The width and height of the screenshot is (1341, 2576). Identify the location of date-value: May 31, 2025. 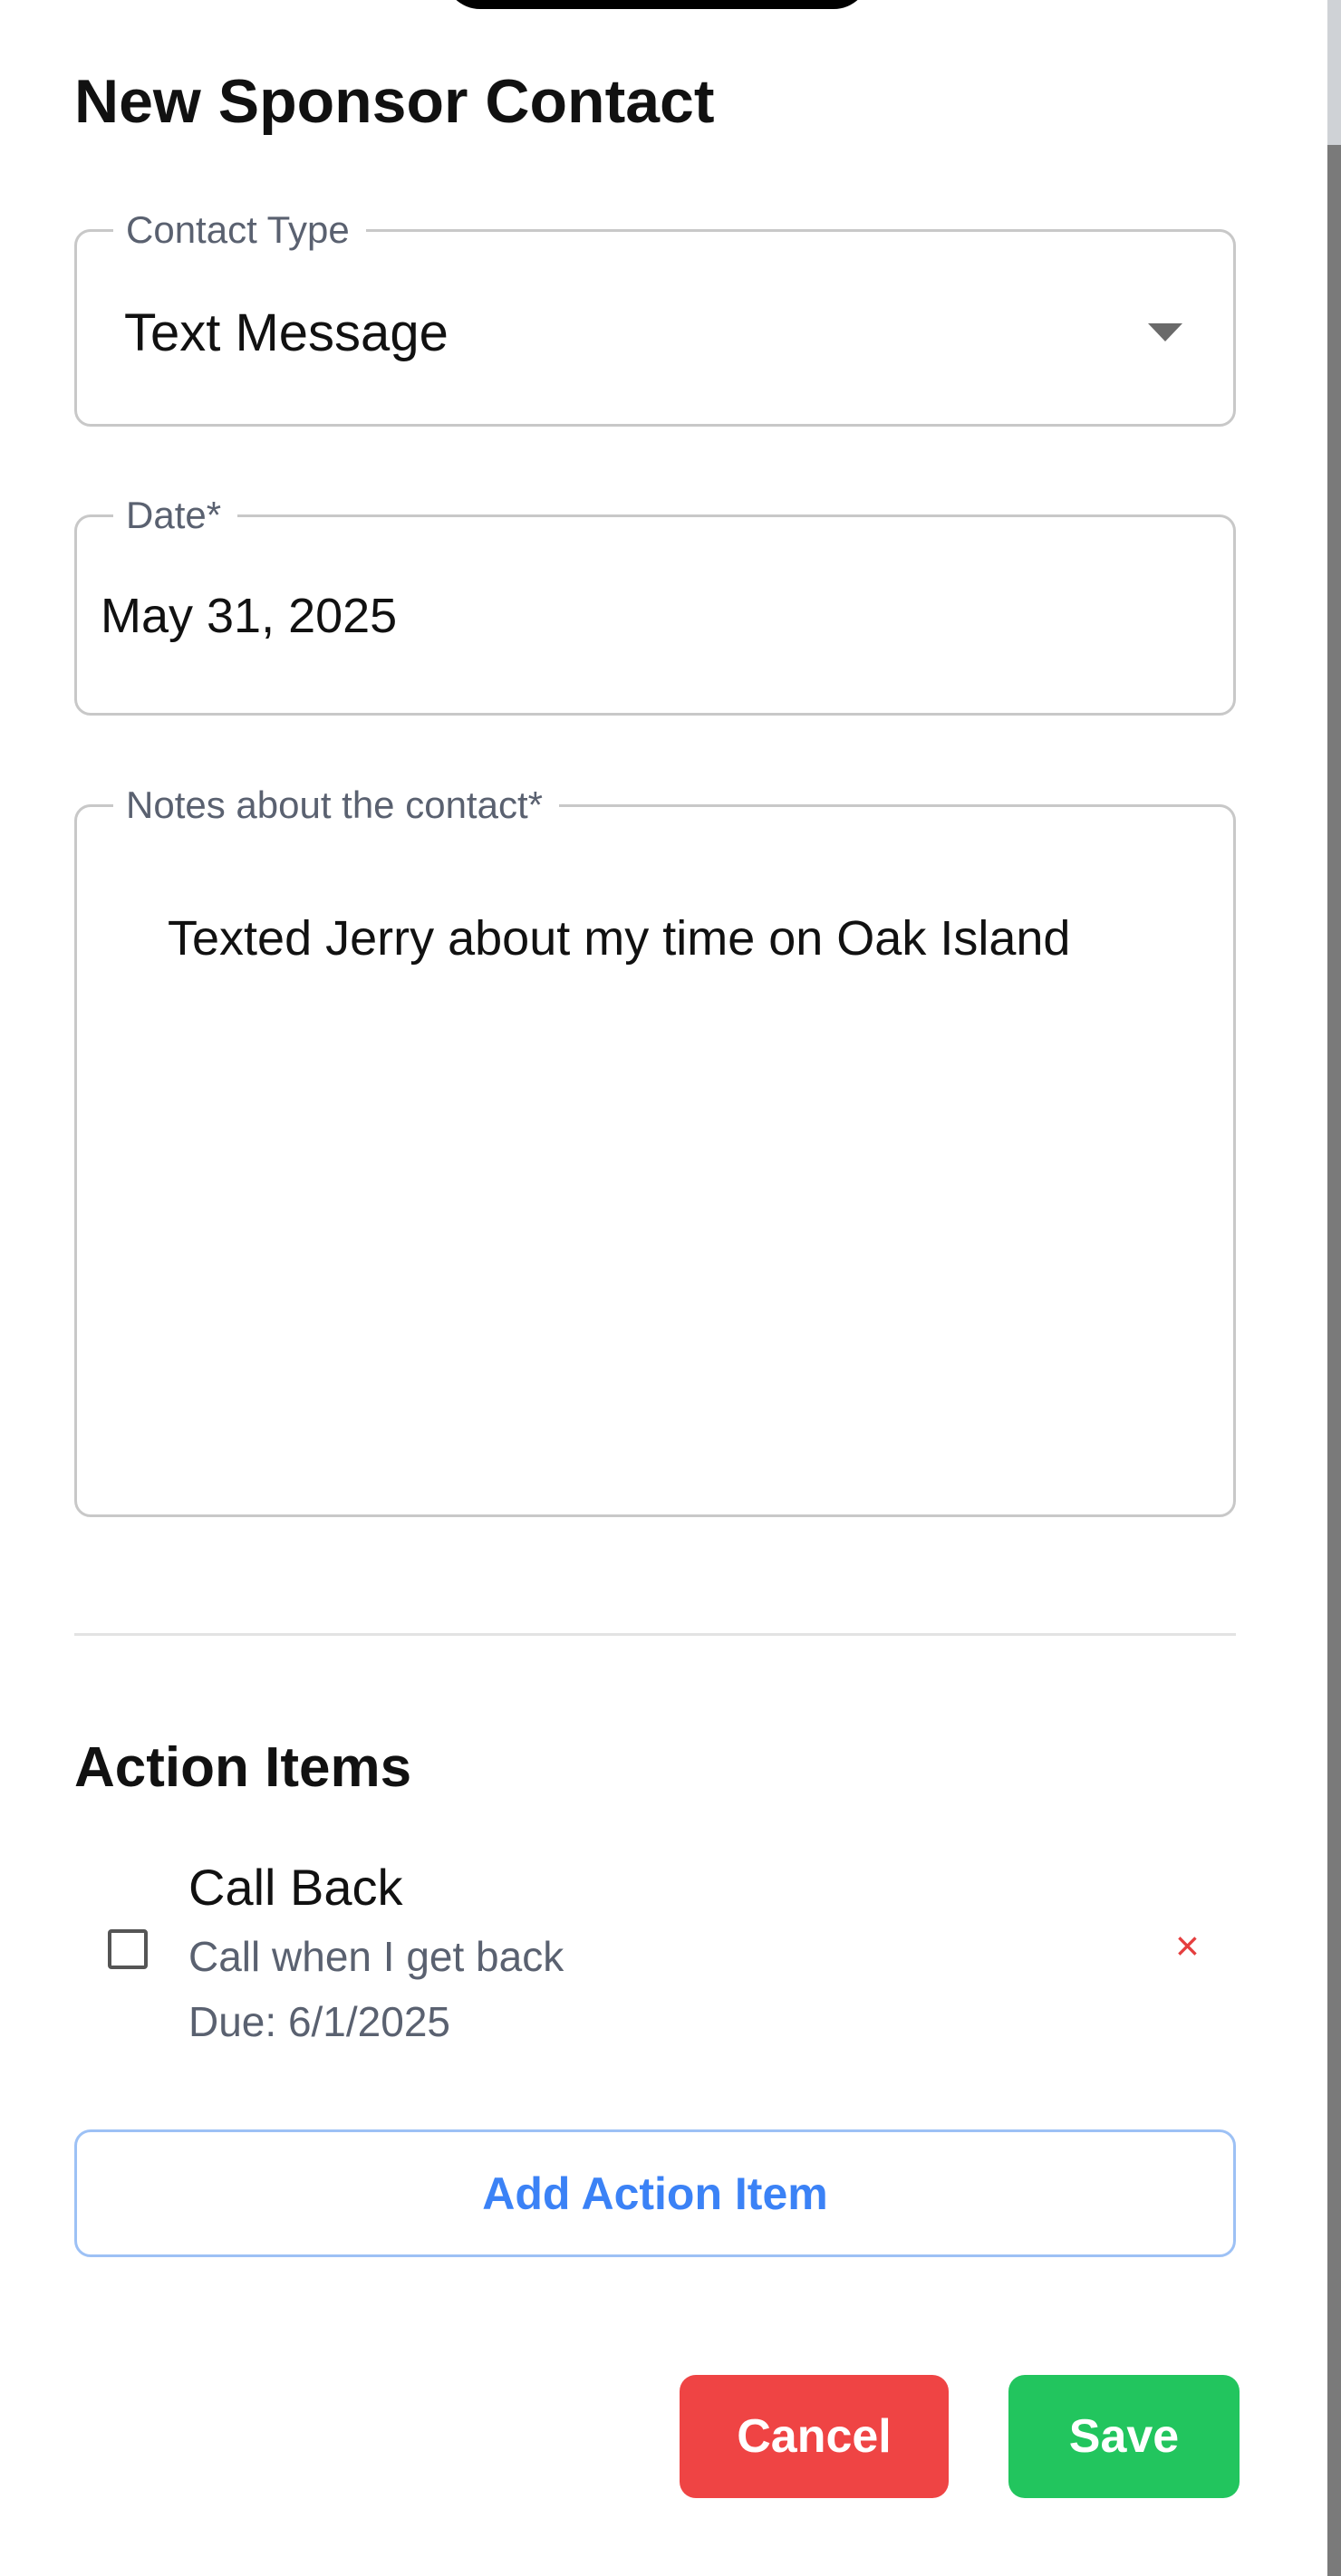
(250, 616).